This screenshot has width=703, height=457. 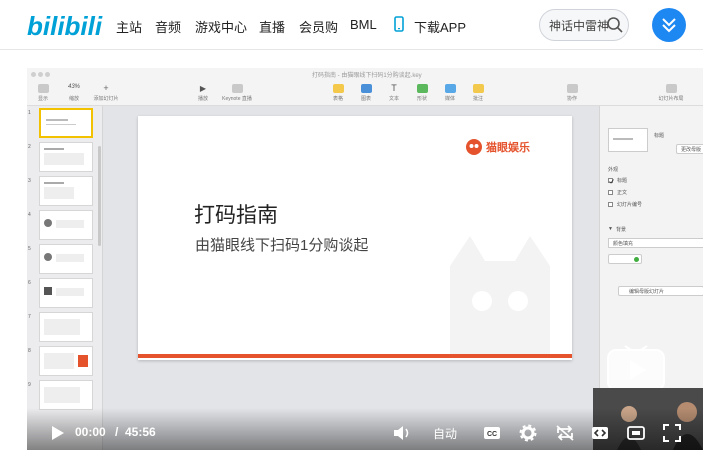 I want to click on toolbar-add-slide: + 添加幻灯片, so click(x=106, y=93).